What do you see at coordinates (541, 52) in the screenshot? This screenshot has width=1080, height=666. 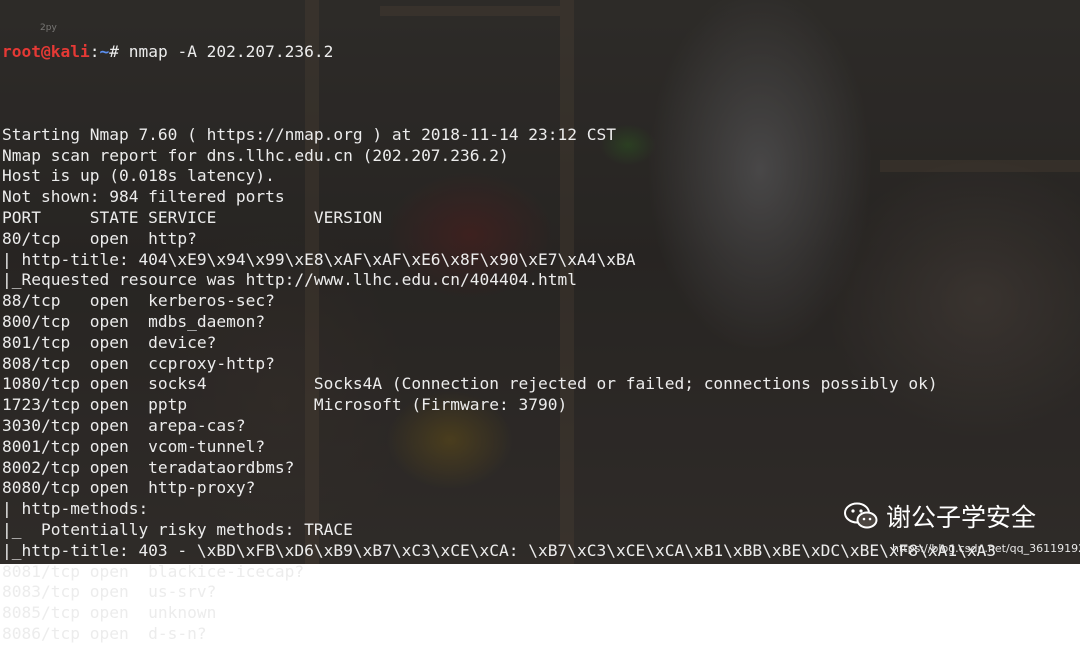 I see `prompt-line: root@kali:~# nmap -A 202.207.236.2` at bounding box center [541, 52].